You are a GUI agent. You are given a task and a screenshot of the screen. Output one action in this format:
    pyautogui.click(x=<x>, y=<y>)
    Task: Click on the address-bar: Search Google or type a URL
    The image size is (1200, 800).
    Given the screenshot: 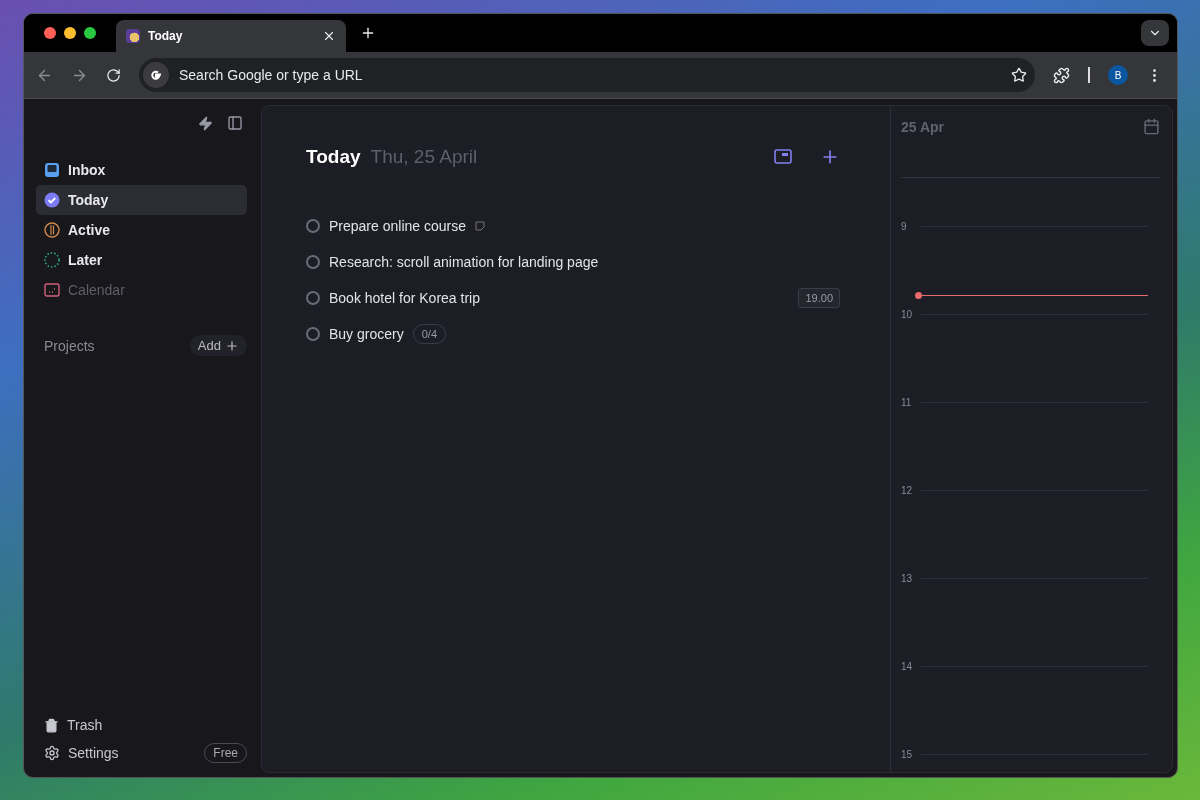 What is the action you would take?
    pyautogui.click(x=587, y=75)
    